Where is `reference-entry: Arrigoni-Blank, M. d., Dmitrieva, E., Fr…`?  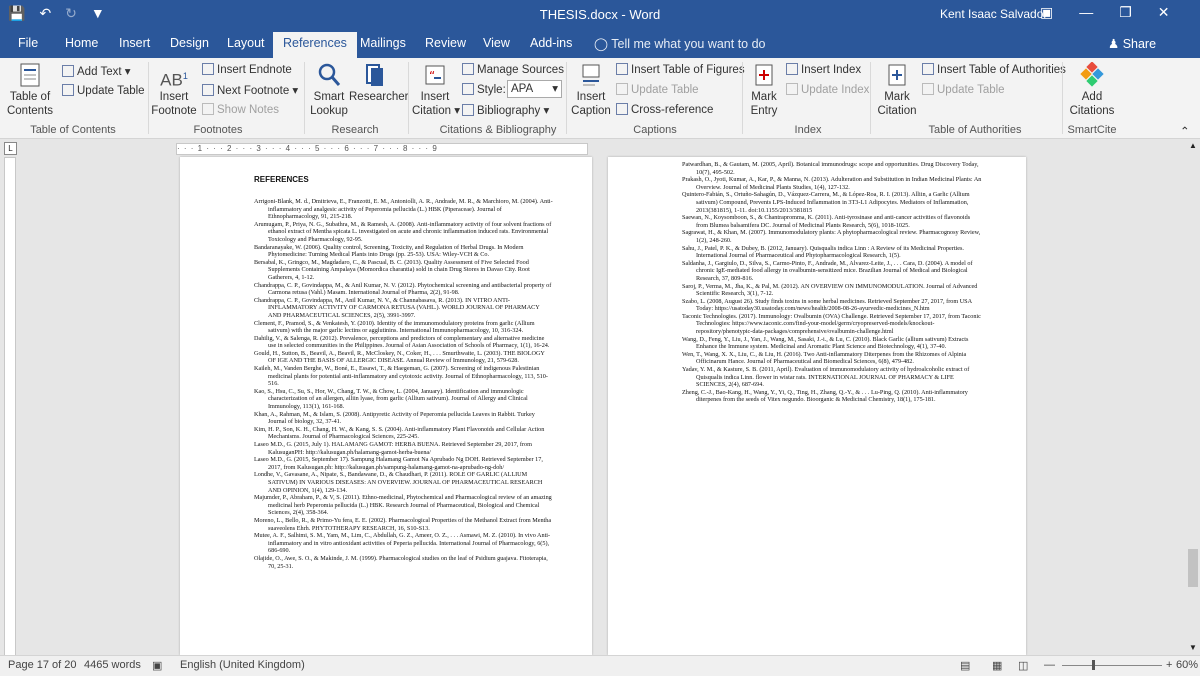 reference-entry: Arrigoni-Blank, M. d., Dmitrieva, E., Fr… is located at coordinates (403, 209).